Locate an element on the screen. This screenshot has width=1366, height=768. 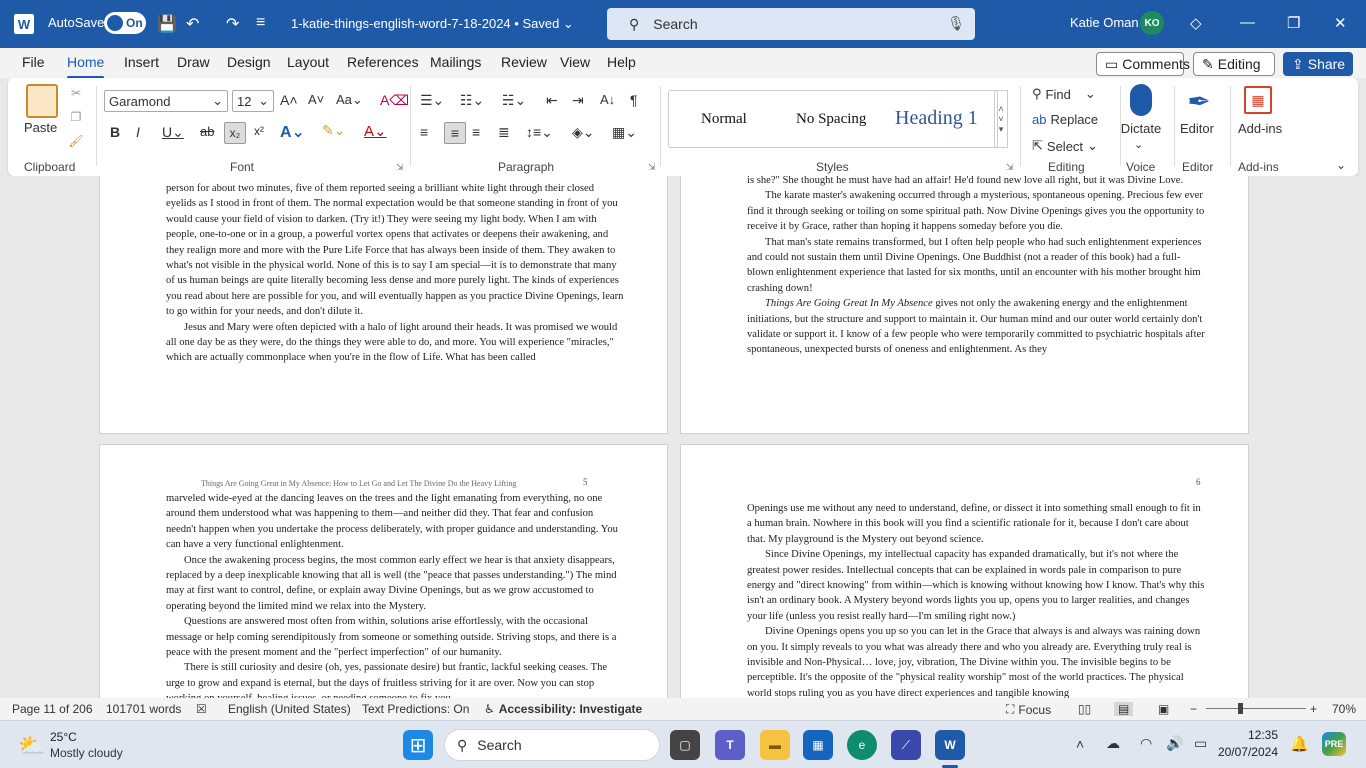
show-formatting-icon: ¶ is located at coordinates (634, 100).